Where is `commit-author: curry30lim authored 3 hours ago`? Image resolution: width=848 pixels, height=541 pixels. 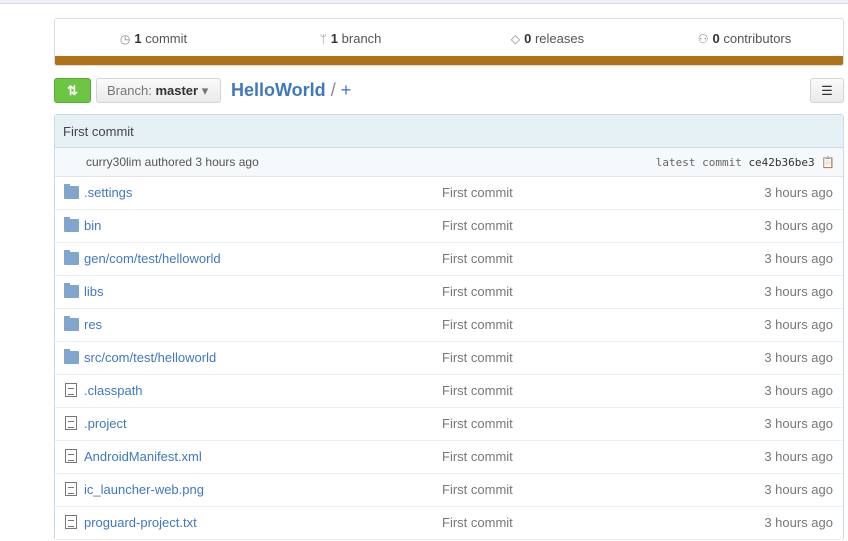
commit-author: curry30lim authored 3 hours ago is located at coordinates (172, 162).